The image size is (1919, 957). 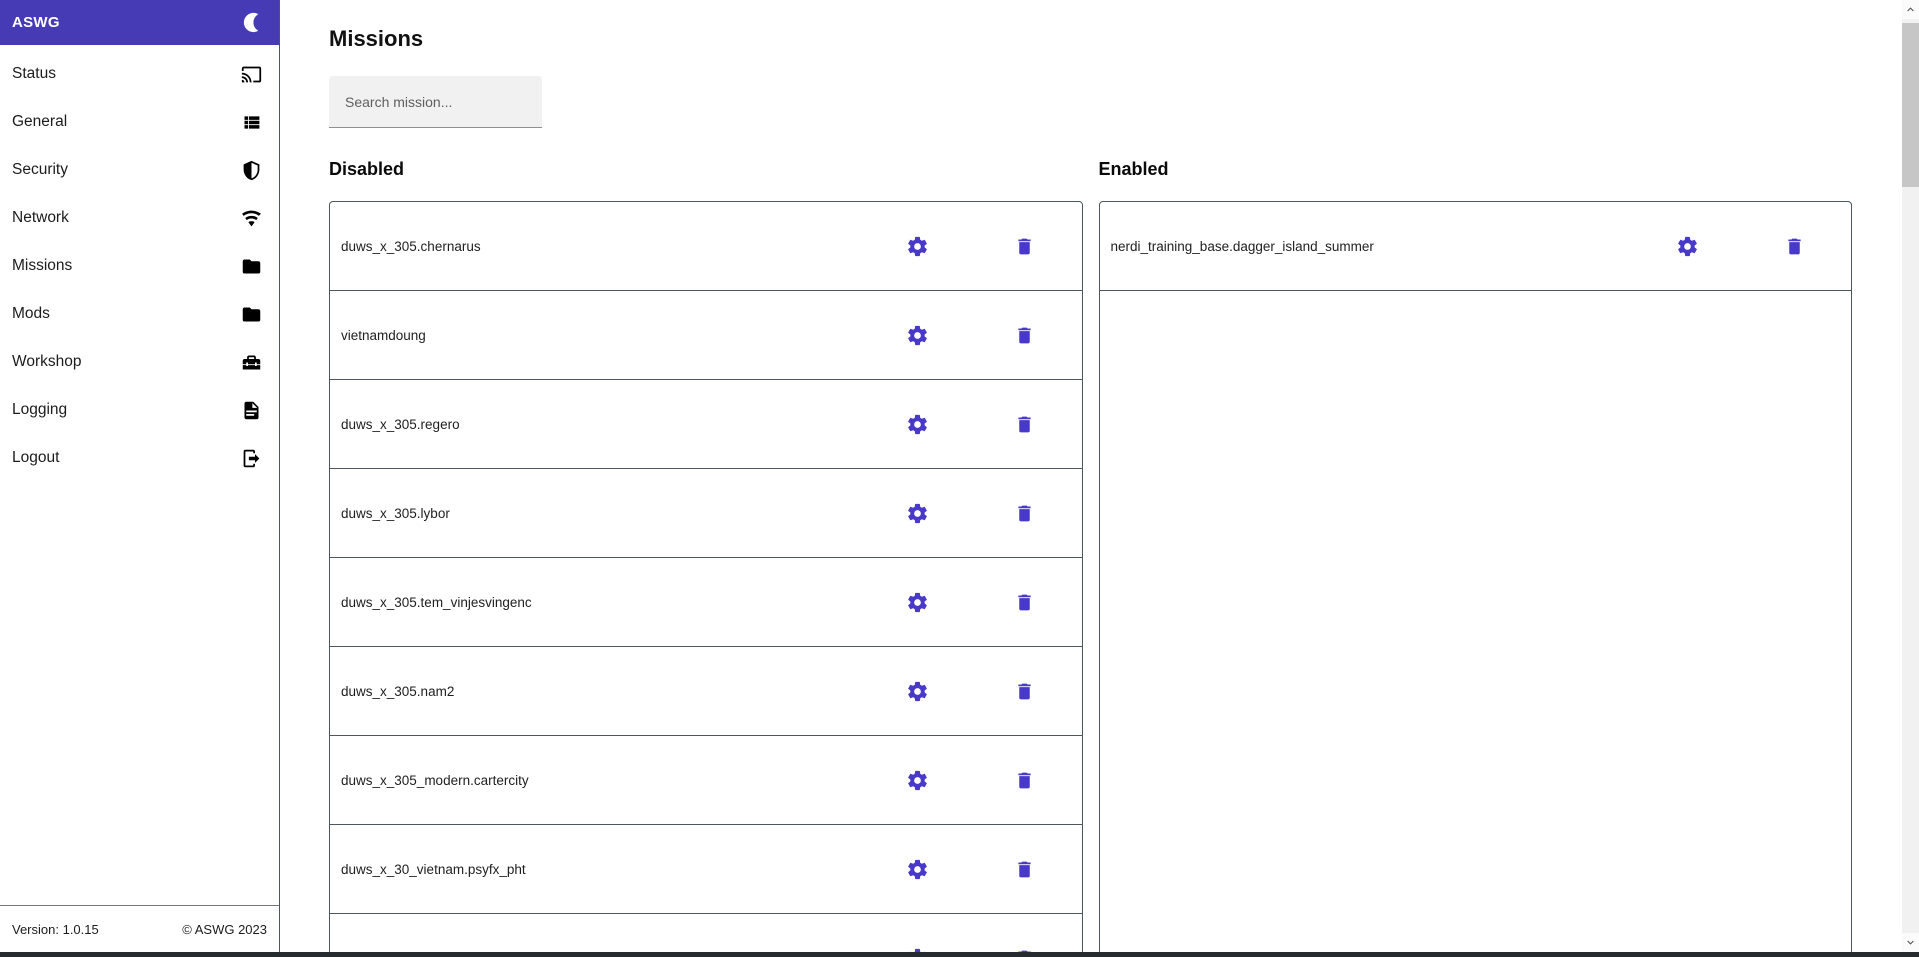 I want to click on chevron-up-icon, so click(x=1910, y=9).